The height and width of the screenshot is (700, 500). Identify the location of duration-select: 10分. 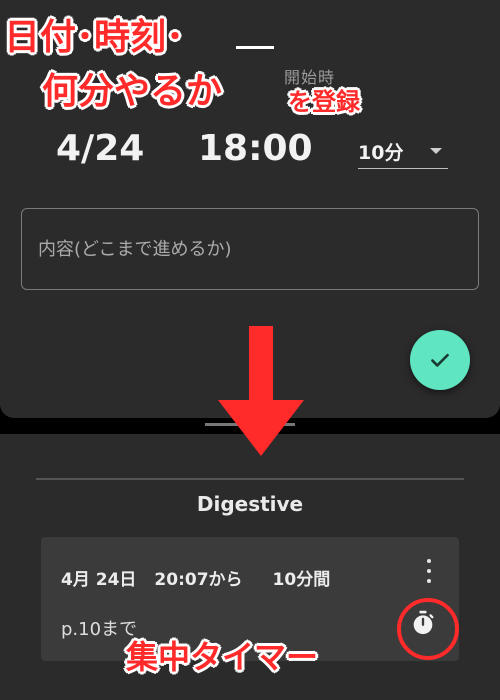
(403, 151).